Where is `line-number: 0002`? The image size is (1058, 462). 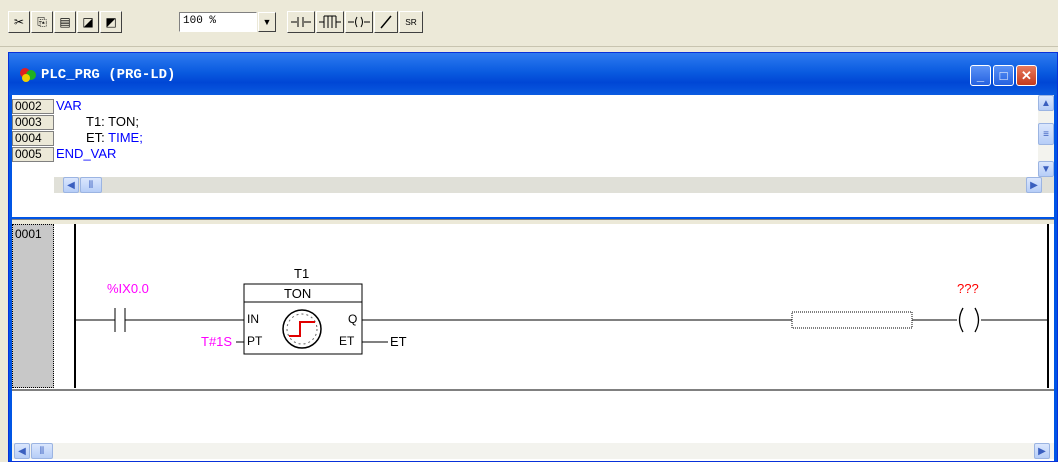 line-number: 0002 is located at coordinates (33, 106).